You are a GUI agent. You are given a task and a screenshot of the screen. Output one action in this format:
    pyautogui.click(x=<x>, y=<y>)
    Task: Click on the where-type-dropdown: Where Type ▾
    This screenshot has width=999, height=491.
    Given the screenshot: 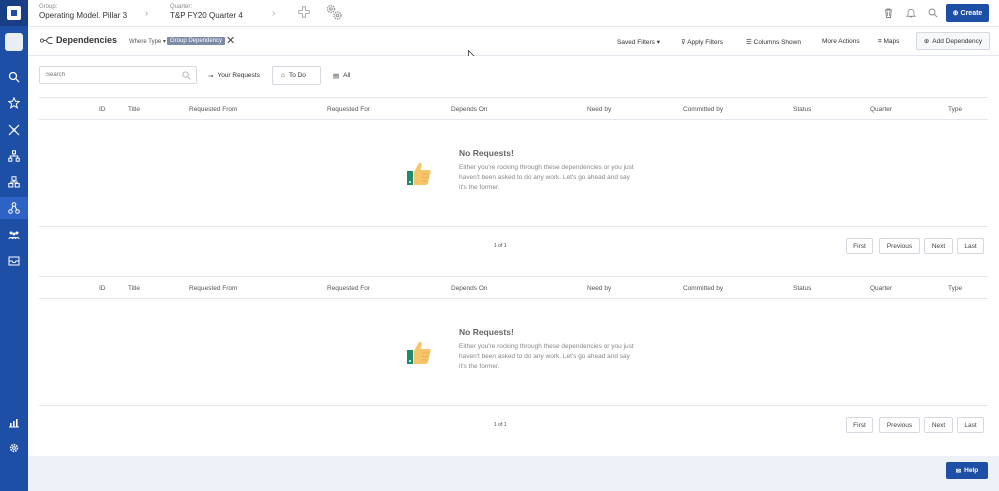 What is the action you would take?
    pyautogui.click(x=147, y=41)
    